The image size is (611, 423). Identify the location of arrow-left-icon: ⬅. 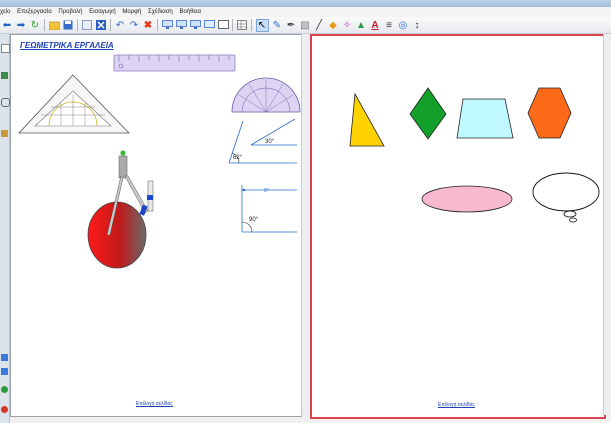
(7, 25).